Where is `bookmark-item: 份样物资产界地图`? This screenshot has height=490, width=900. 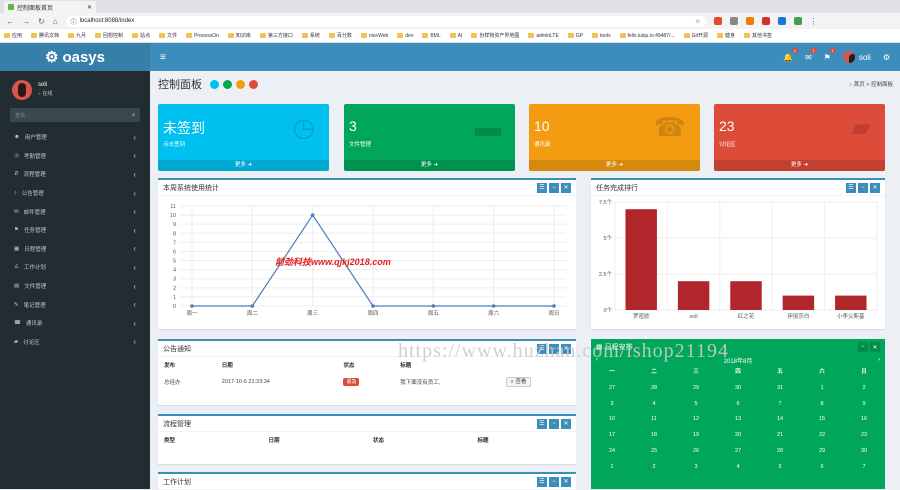 bookmark-item: 份样物资产界地图 is located at coordinates (495, 35).